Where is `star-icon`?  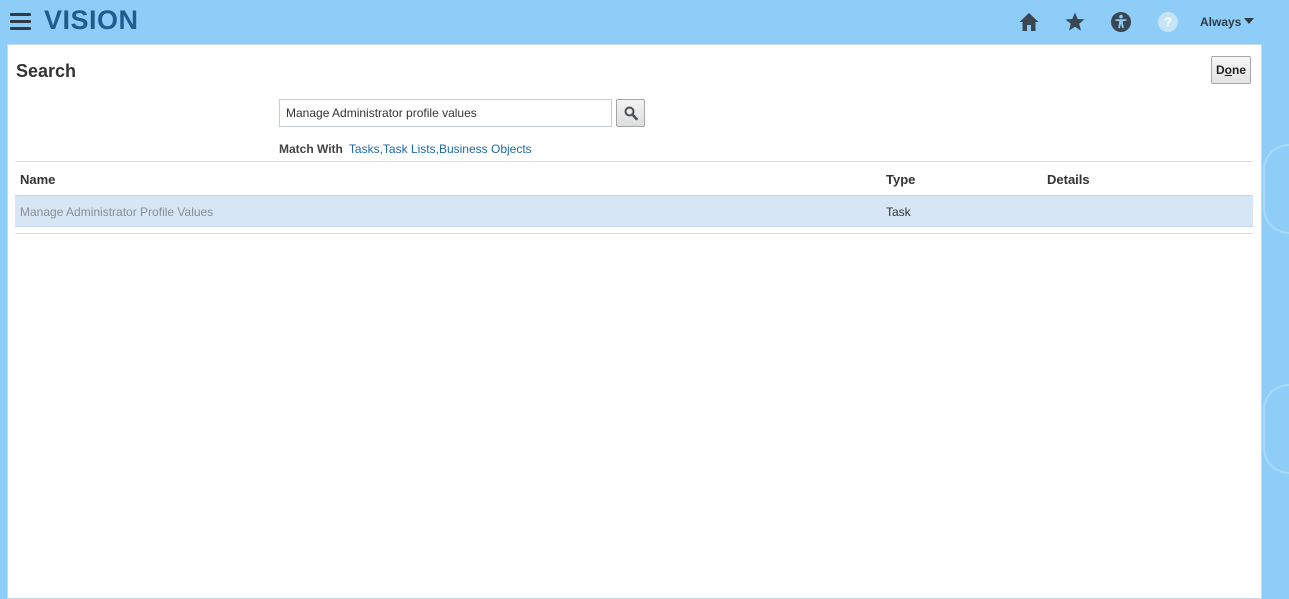 star-icon is located at coordinates (1075, 22).